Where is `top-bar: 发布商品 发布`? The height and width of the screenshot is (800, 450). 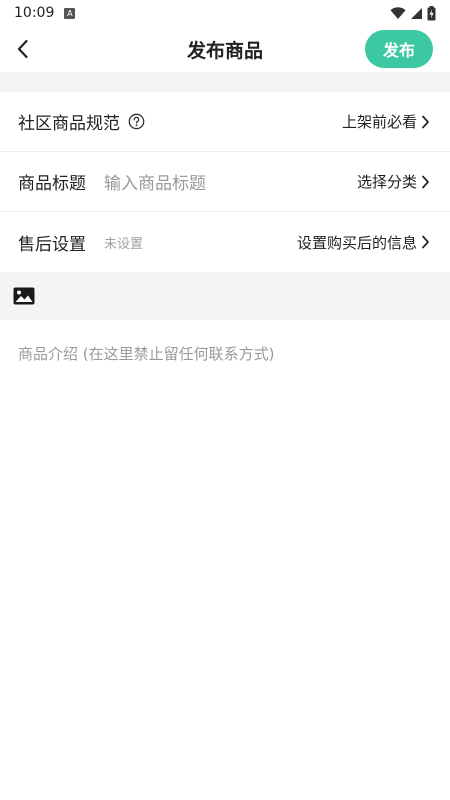
top-bar: 发布商品 发布 is located at coordinates (225, 49).